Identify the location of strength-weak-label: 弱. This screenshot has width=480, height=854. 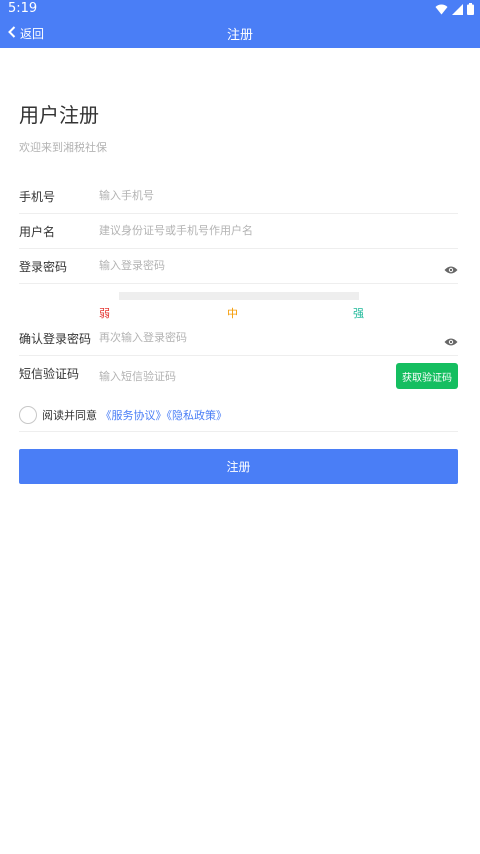
(104, 313).